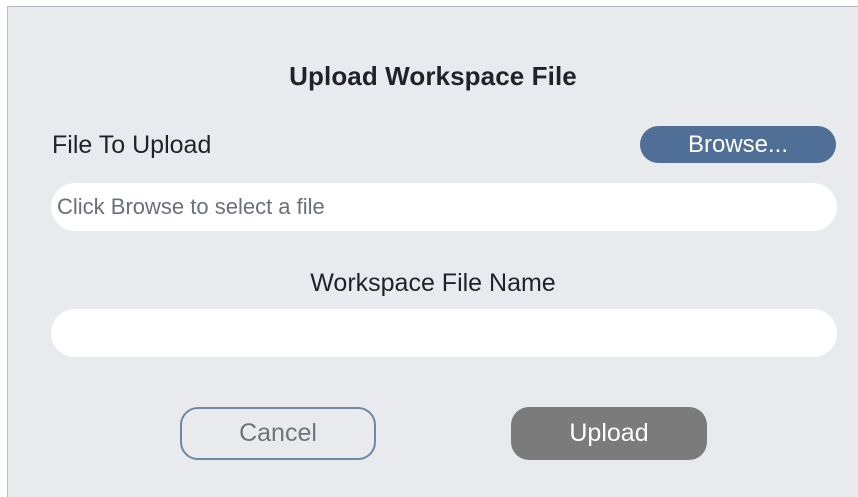 Image resolution: width=858 pixels, height=497 pixels. What do you see at coordinates (609, 433) in the screenshot?
I see `upload-button: Upload` at bounding box center [609, 433].